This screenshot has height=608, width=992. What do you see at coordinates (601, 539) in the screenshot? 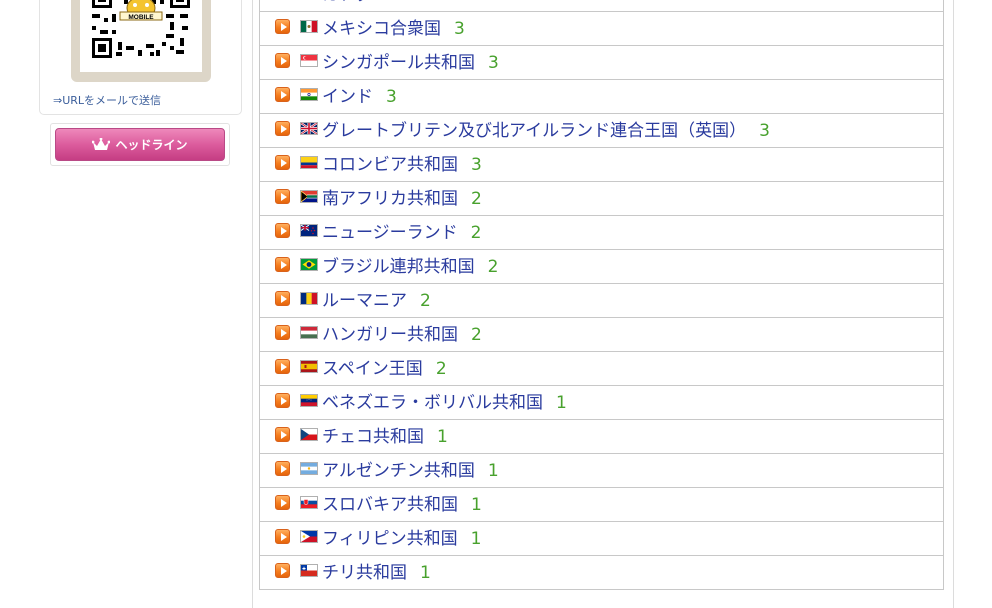
I see `country-row: フィリピン共和国 1` at bounding box center [601, 539].